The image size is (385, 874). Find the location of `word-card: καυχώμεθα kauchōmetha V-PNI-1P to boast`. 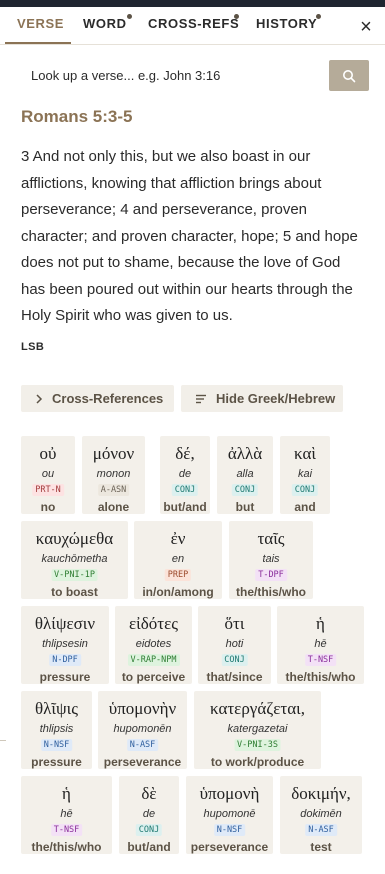

word-card: καυχώμεθα kauchōmetha V-PNI-1P to boast is located at coordinates (74, 560).